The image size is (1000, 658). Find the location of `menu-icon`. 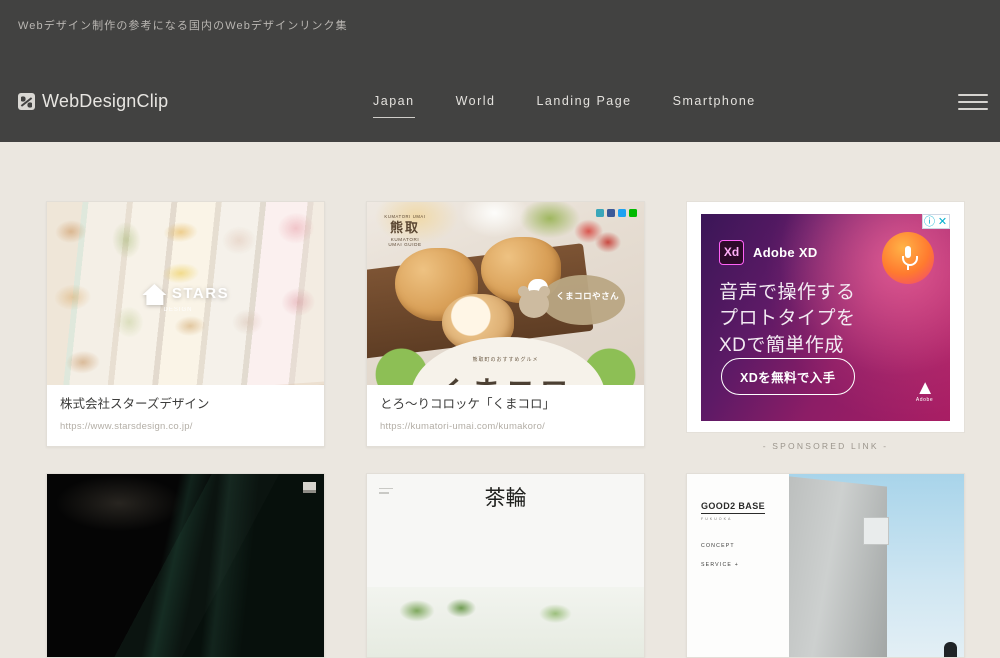

menu-icon is located at coordinates (386, 492).